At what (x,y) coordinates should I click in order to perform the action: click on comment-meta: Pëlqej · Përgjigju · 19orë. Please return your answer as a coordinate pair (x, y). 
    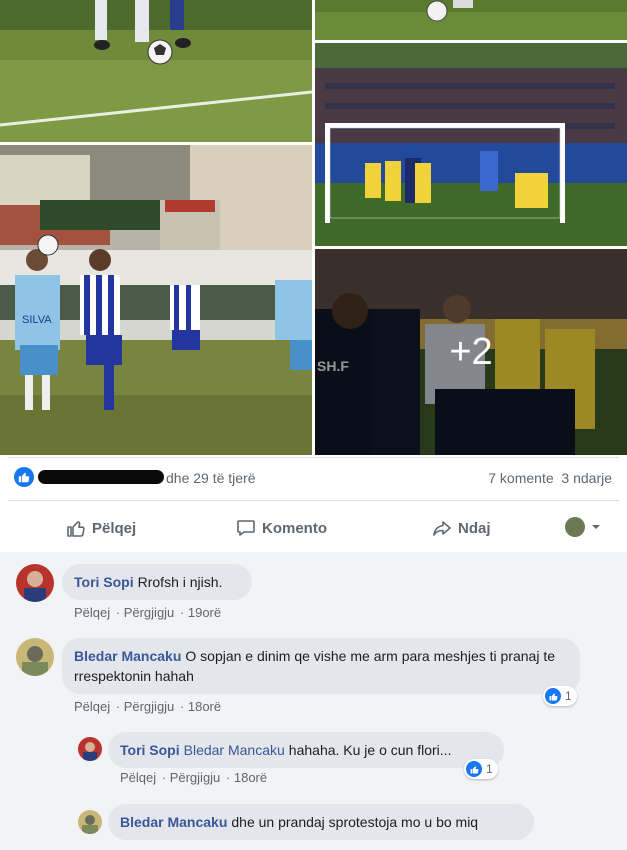
    Looking at the image, I should click on (148, 612).